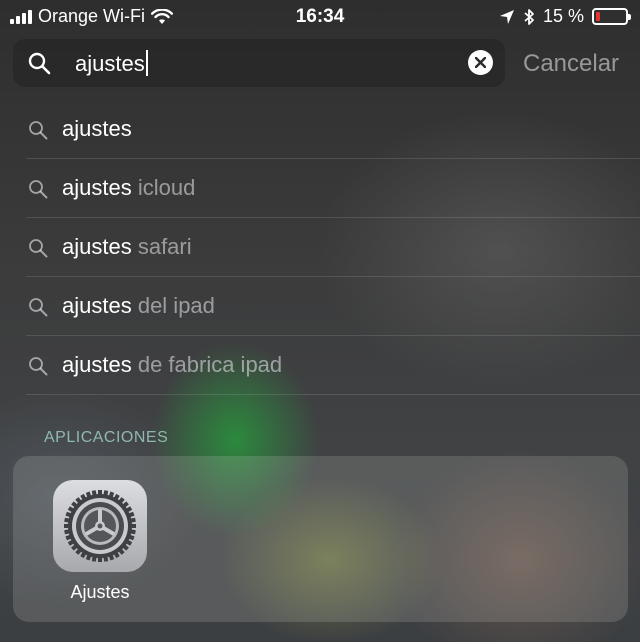  I want to click on text-cursor, so click(146, 63).